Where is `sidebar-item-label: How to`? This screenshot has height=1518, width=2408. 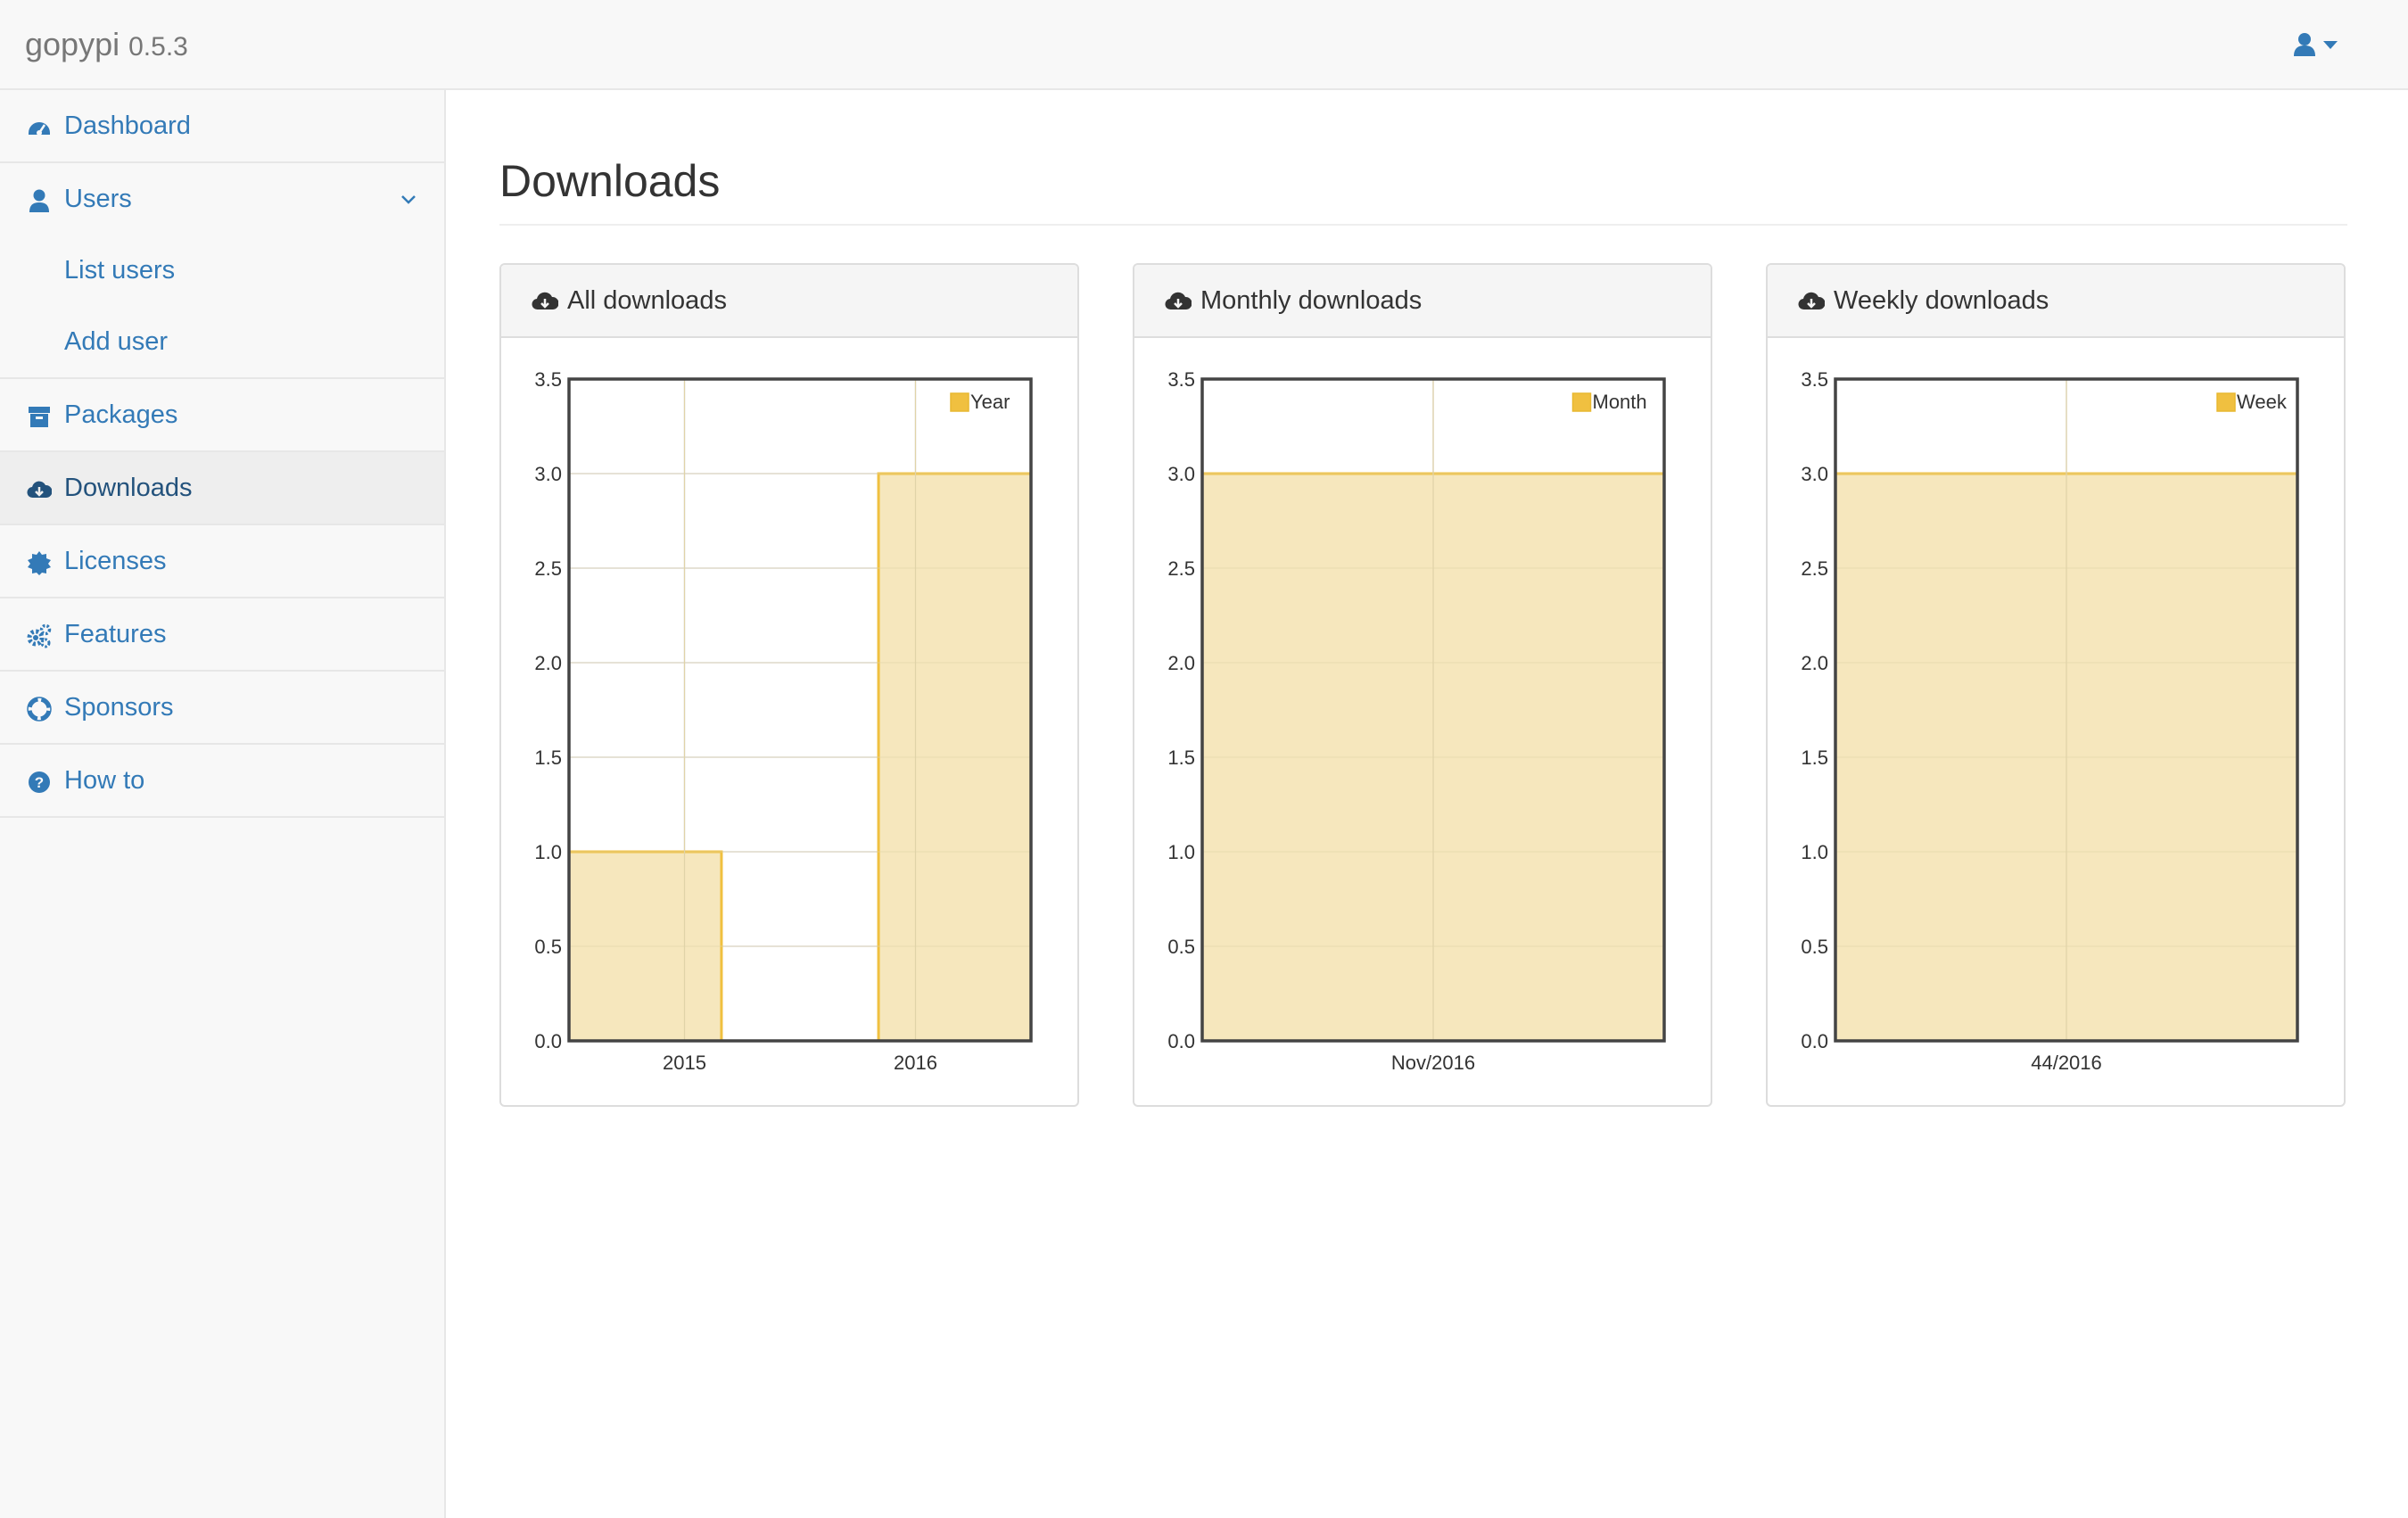 sidebar-item-label: How to is located at coordinates (104, 780).